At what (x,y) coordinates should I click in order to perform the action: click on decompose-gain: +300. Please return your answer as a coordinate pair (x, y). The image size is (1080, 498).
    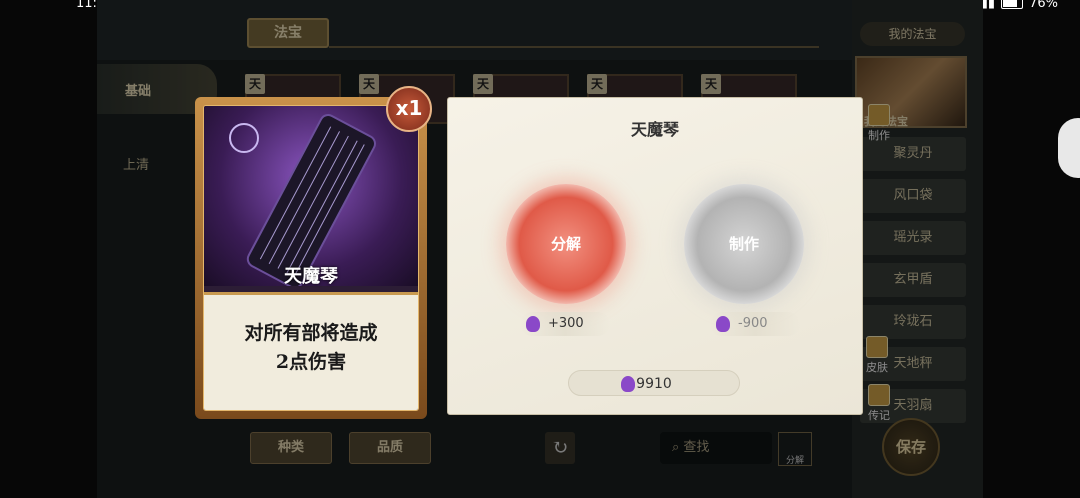
    Looking at the image, I should click on (565, 324).